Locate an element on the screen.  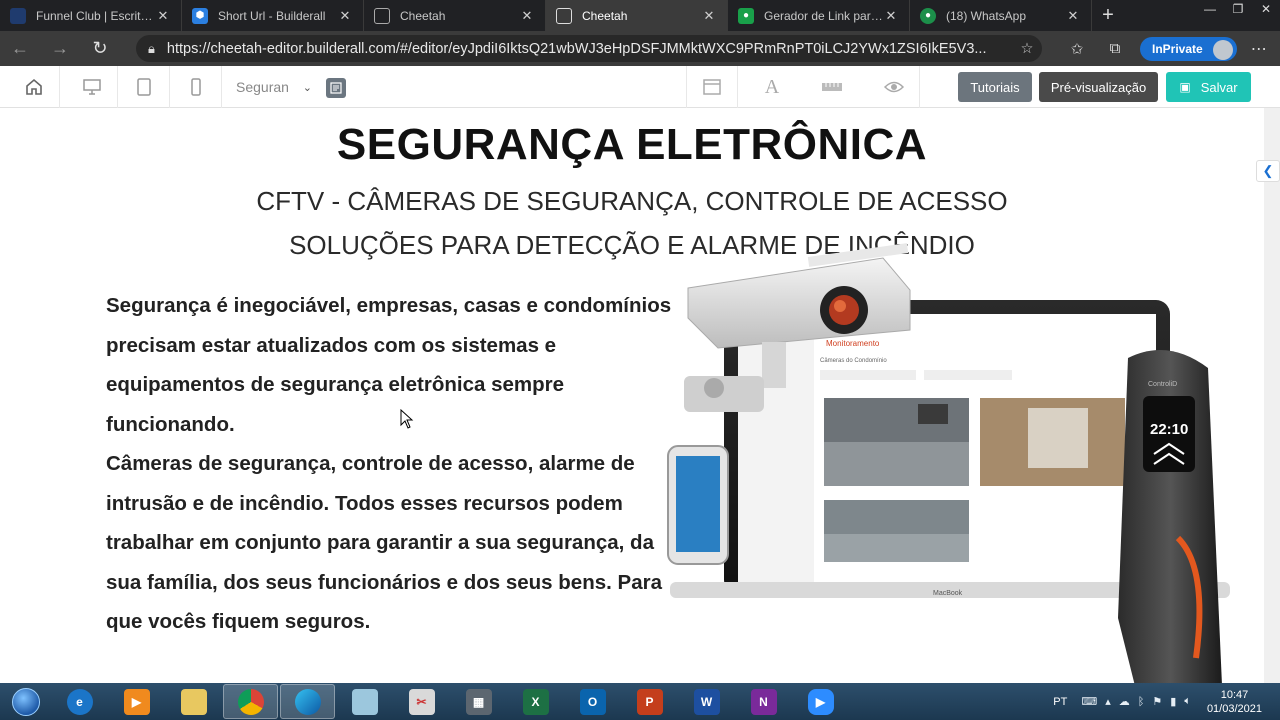
notepad-icon is located at coordinates (364, 701).